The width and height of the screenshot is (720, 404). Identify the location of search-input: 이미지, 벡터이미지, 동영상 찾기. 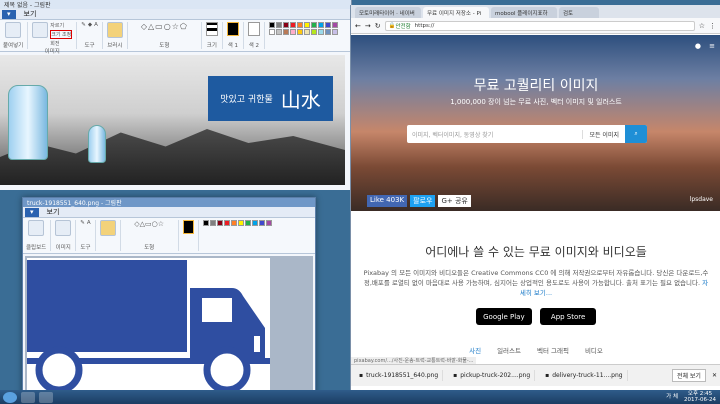
(494, 134).